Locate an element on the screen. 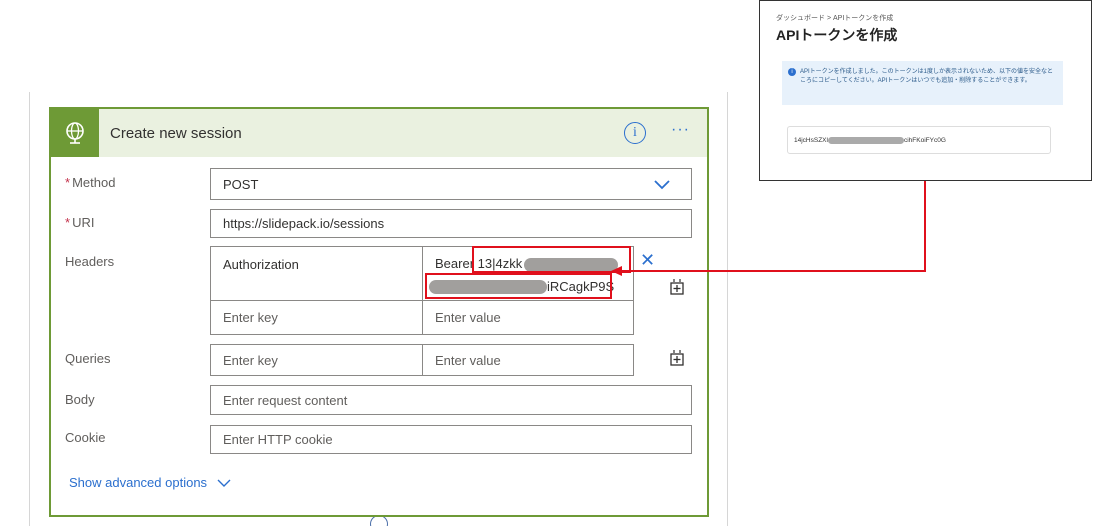  cookie-input: Enter HTTP cookie is located at coordinates (451, 439).